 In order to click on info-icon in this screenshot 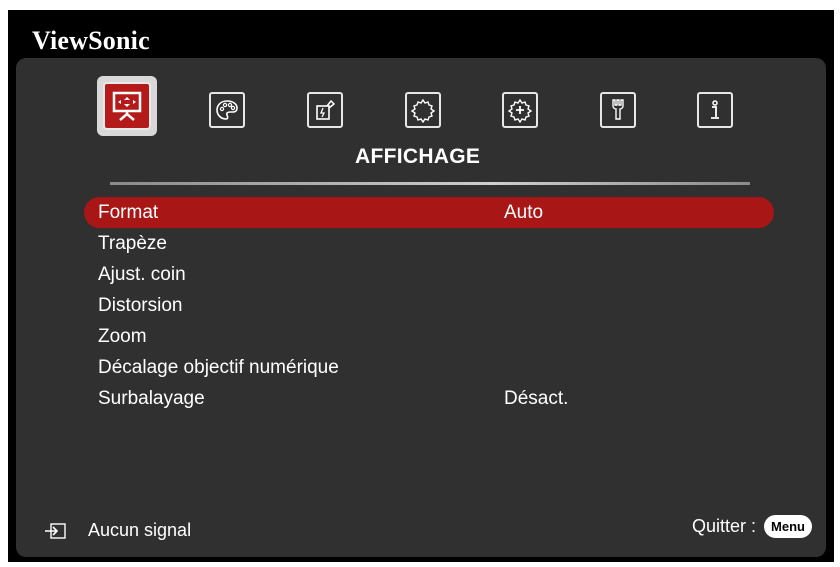, I will do `click(715, 109)`.